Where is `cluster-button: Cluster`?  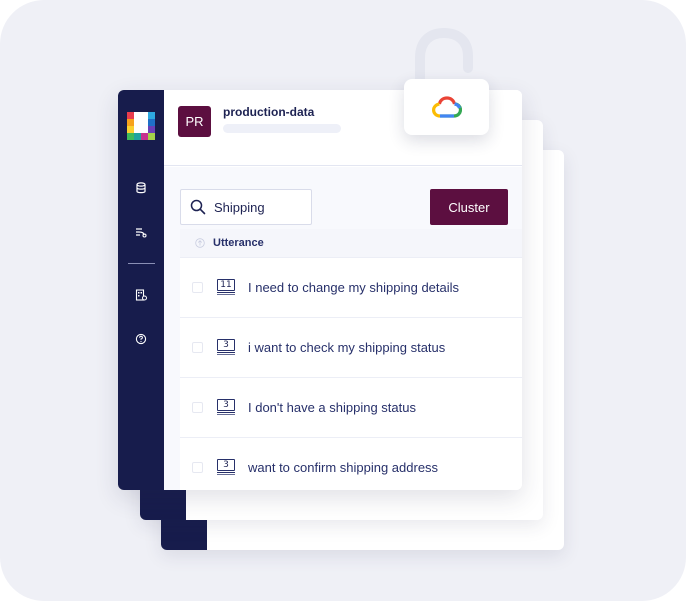
cluster-button: Cluster is located at coordinates (469, 207).